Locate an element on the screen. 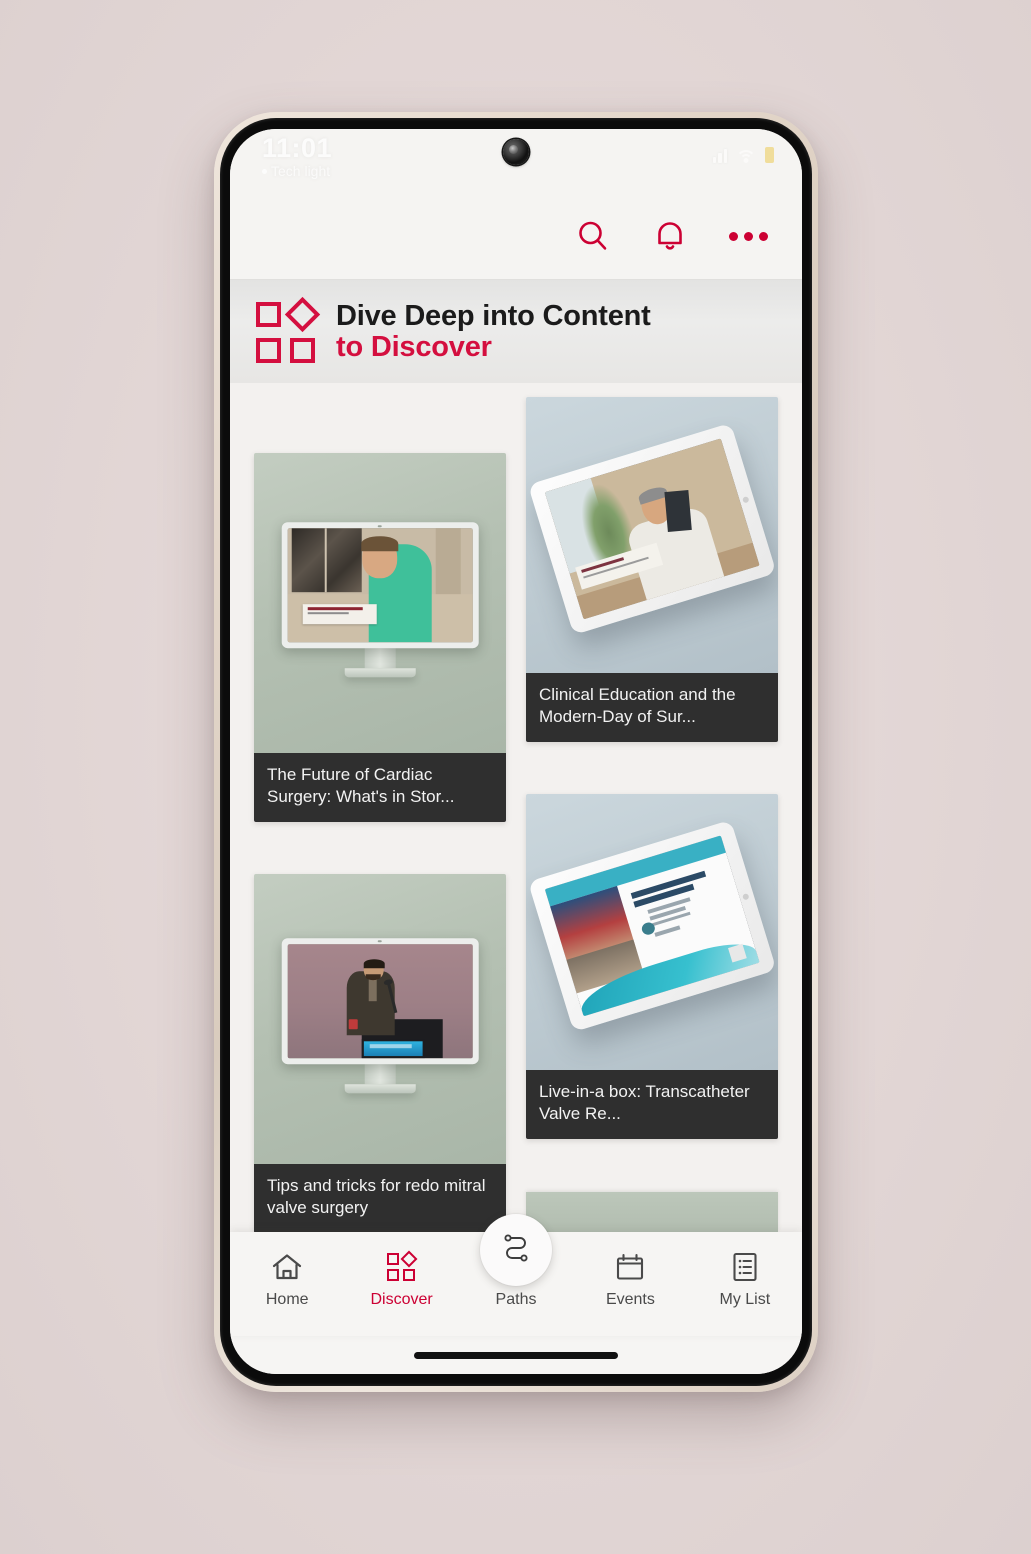  nav-item-events: Events is located at coordinates (630, 1279).